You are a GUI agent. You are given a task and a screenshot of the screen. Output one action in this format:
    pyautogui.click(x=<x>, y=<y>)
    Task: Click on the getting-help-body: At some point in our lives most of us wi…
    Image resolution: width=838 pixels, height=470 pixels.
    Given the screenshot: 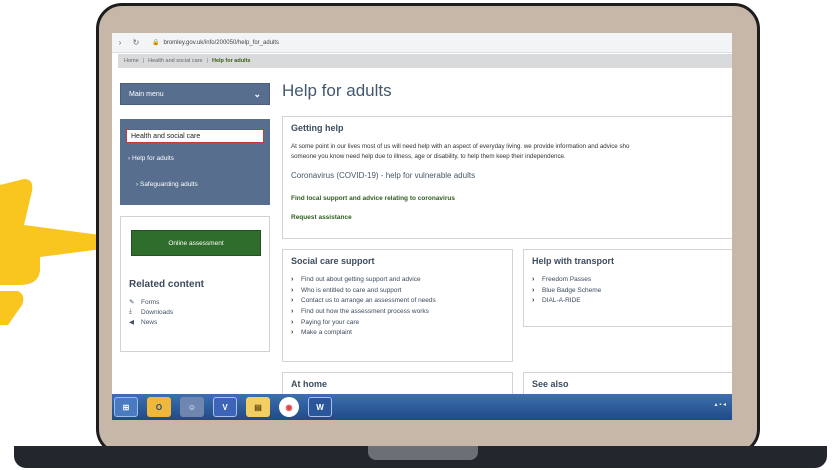 What is the action you would take?
    pyautogui.click(x=511, y=151)
    